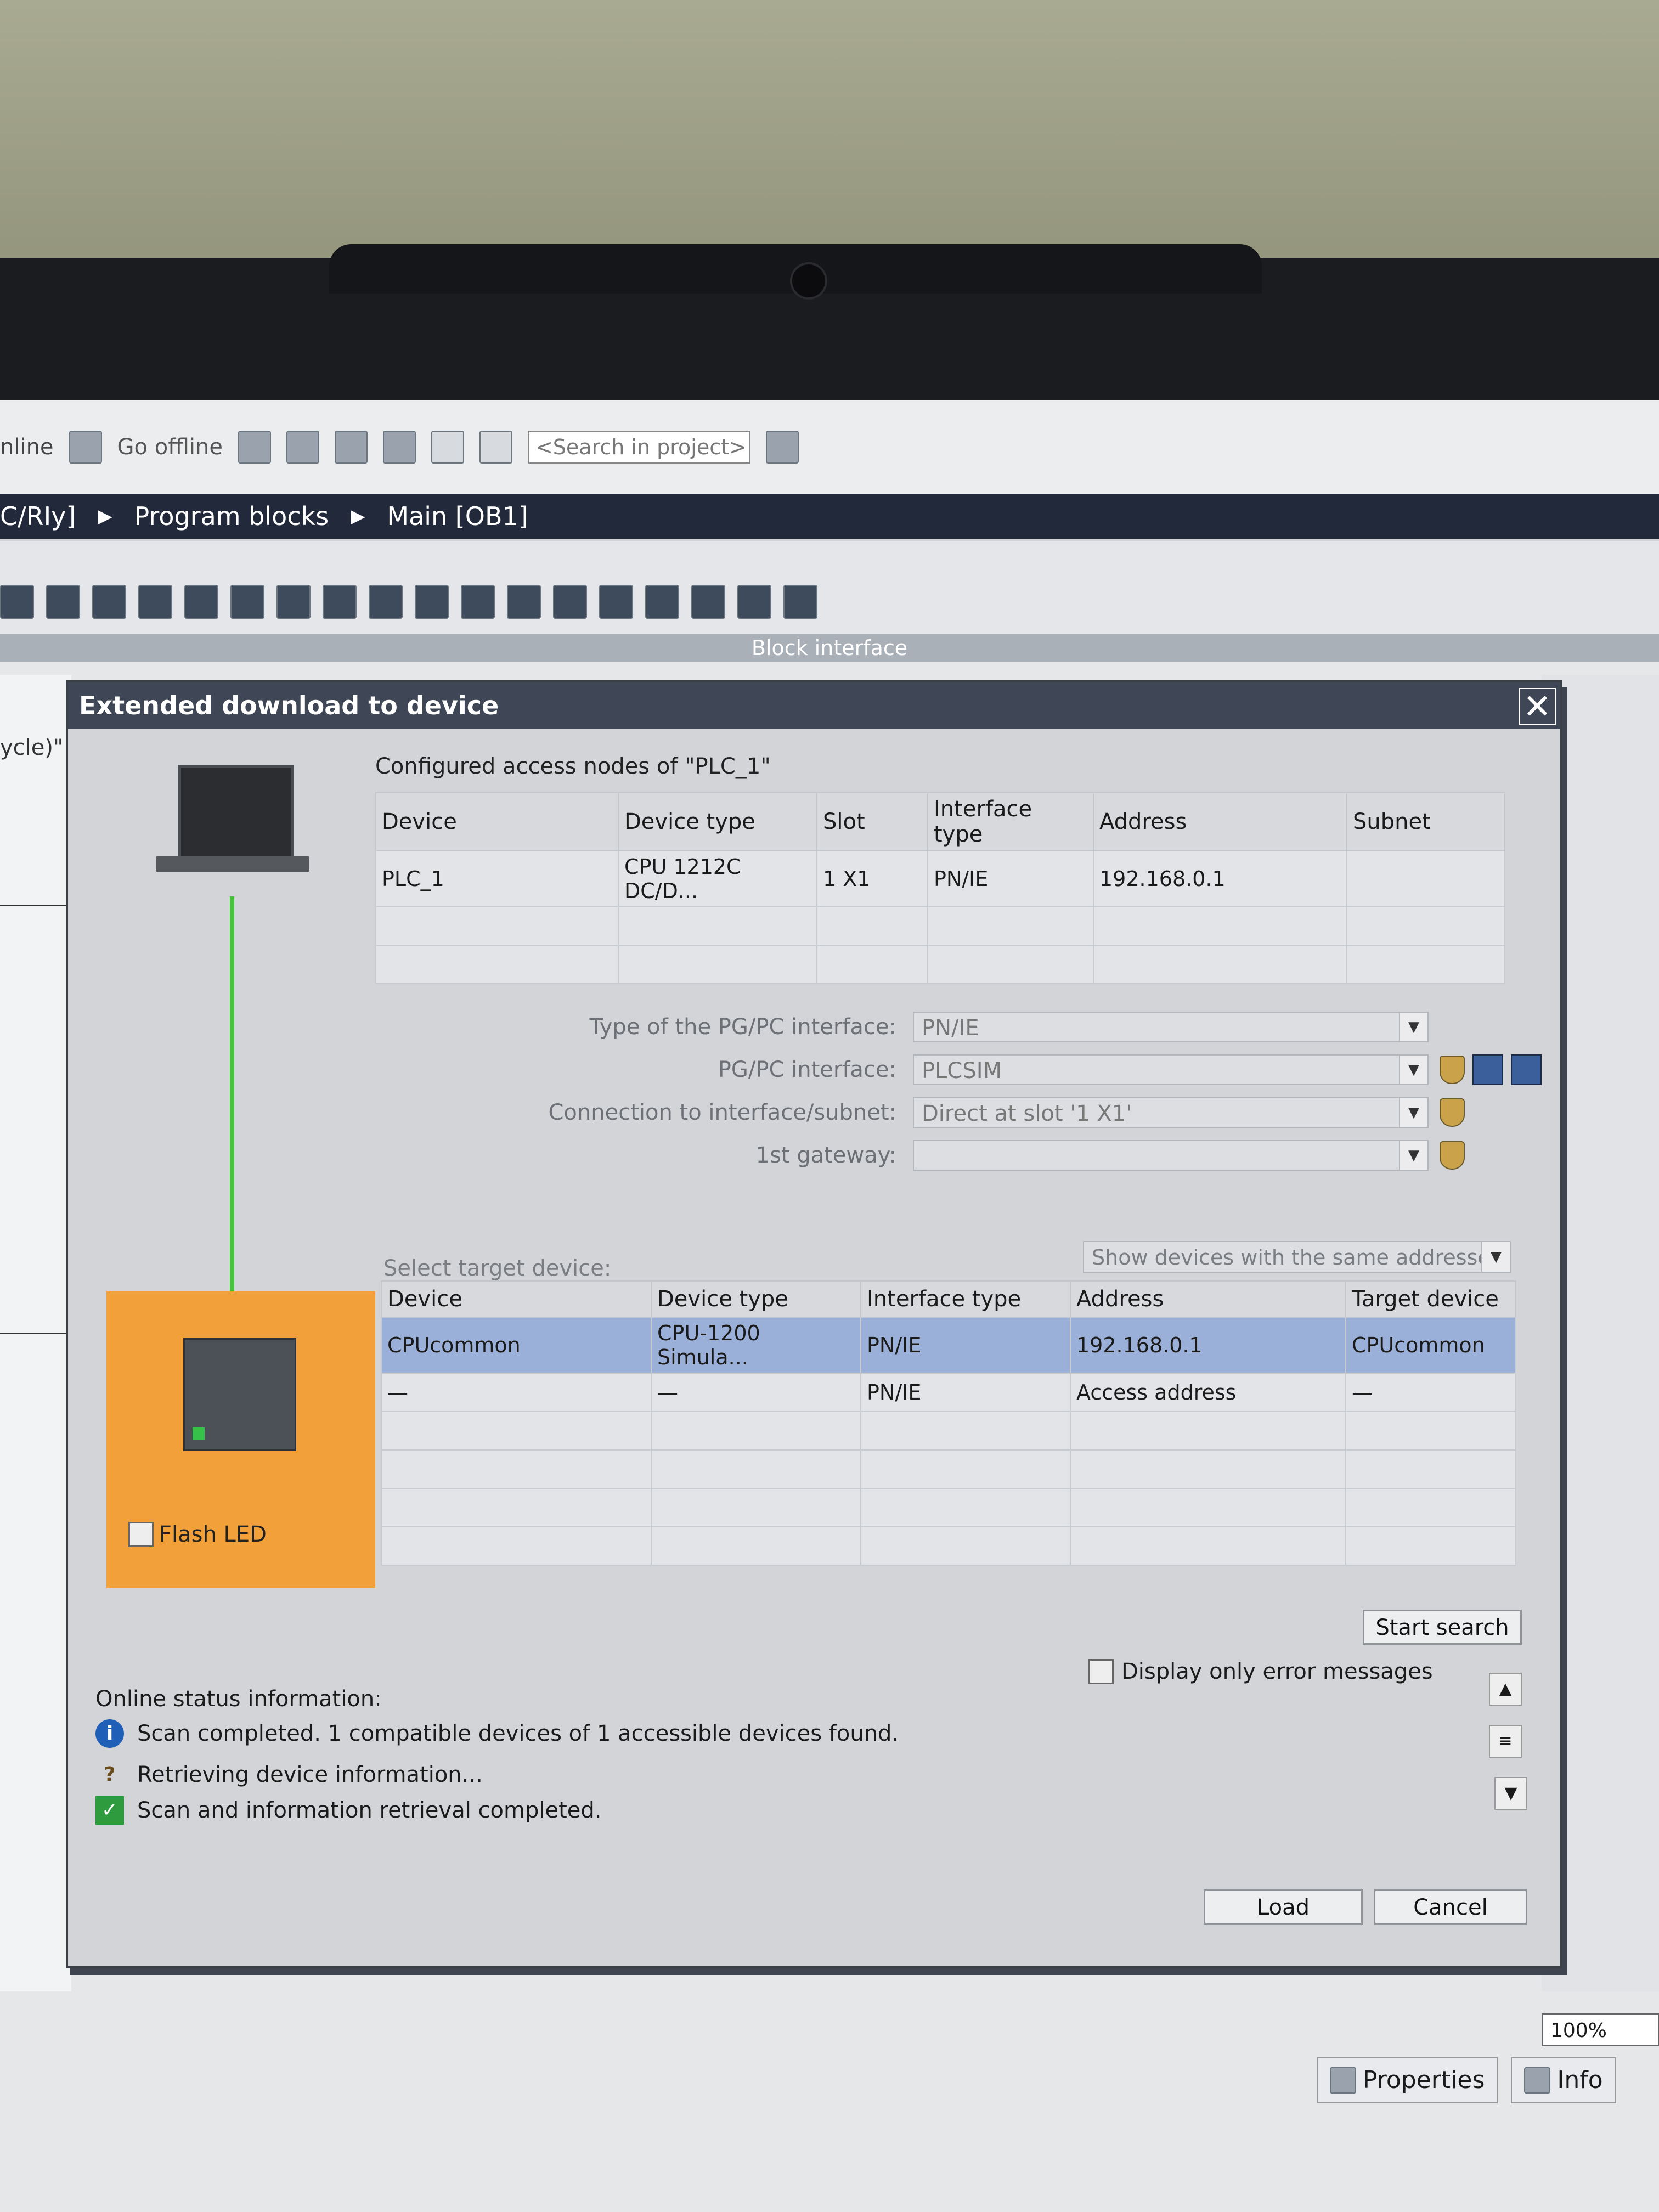 This screenshot has height=2212, width=1659. I want to click on tab-properties: Properties, so click(1407, 2080).